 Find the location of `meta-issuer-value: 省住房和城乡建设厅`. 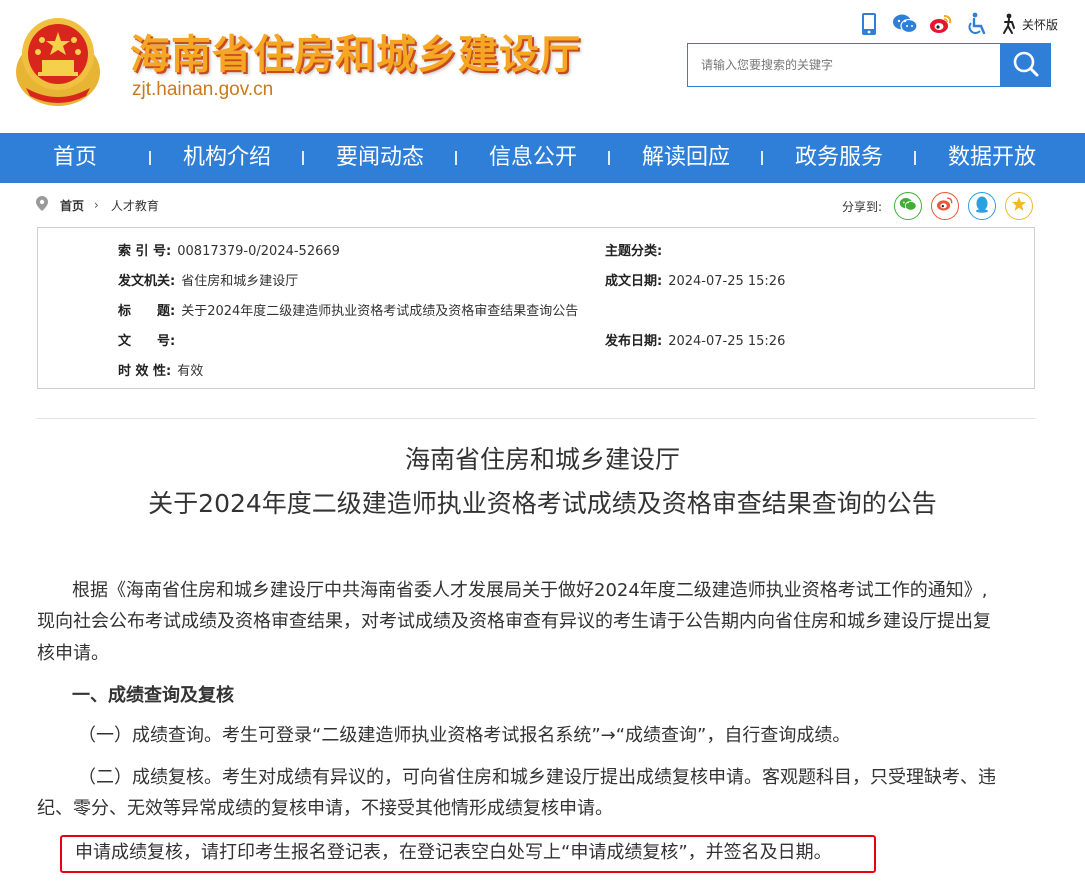

meta-issuer-value: 省住房和城乡建设厅 is located at coordinates (240, 281).